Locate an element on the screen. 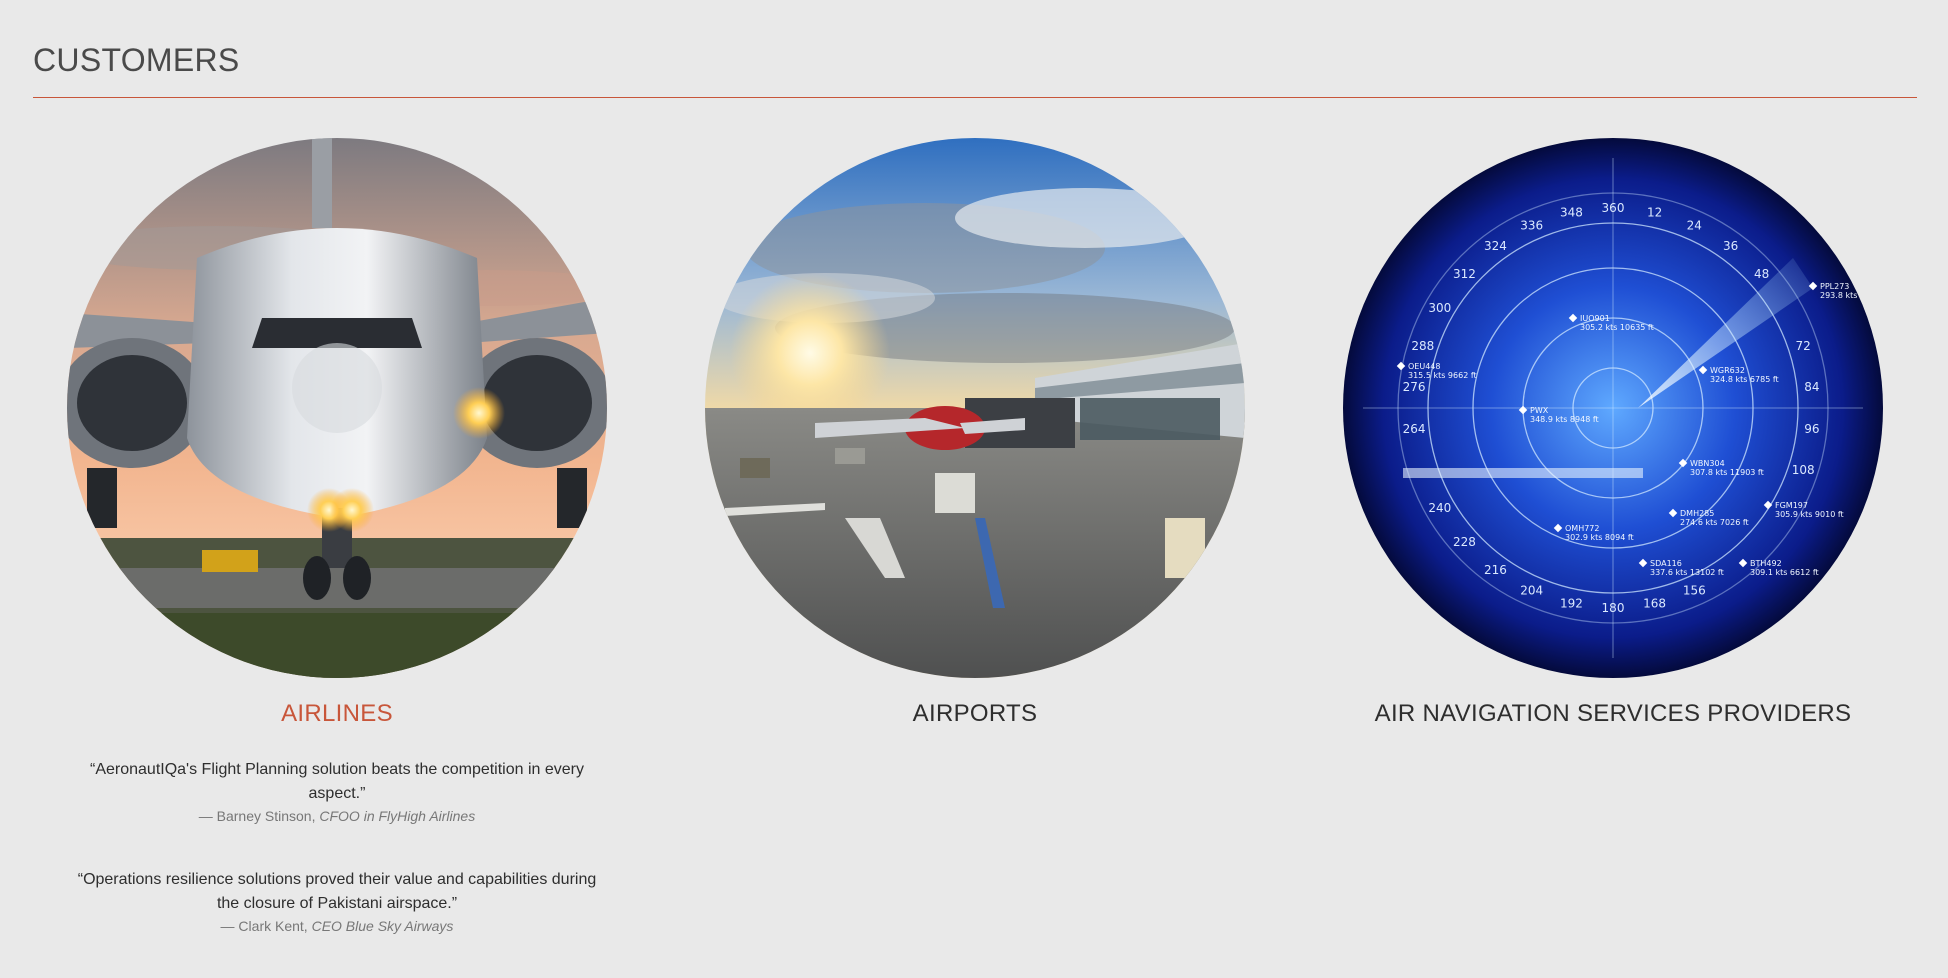 Image resolution: width=1948 pixels, height=978 pixels. radar-bearing-label: 156 is located at coordinates (1694, 591).